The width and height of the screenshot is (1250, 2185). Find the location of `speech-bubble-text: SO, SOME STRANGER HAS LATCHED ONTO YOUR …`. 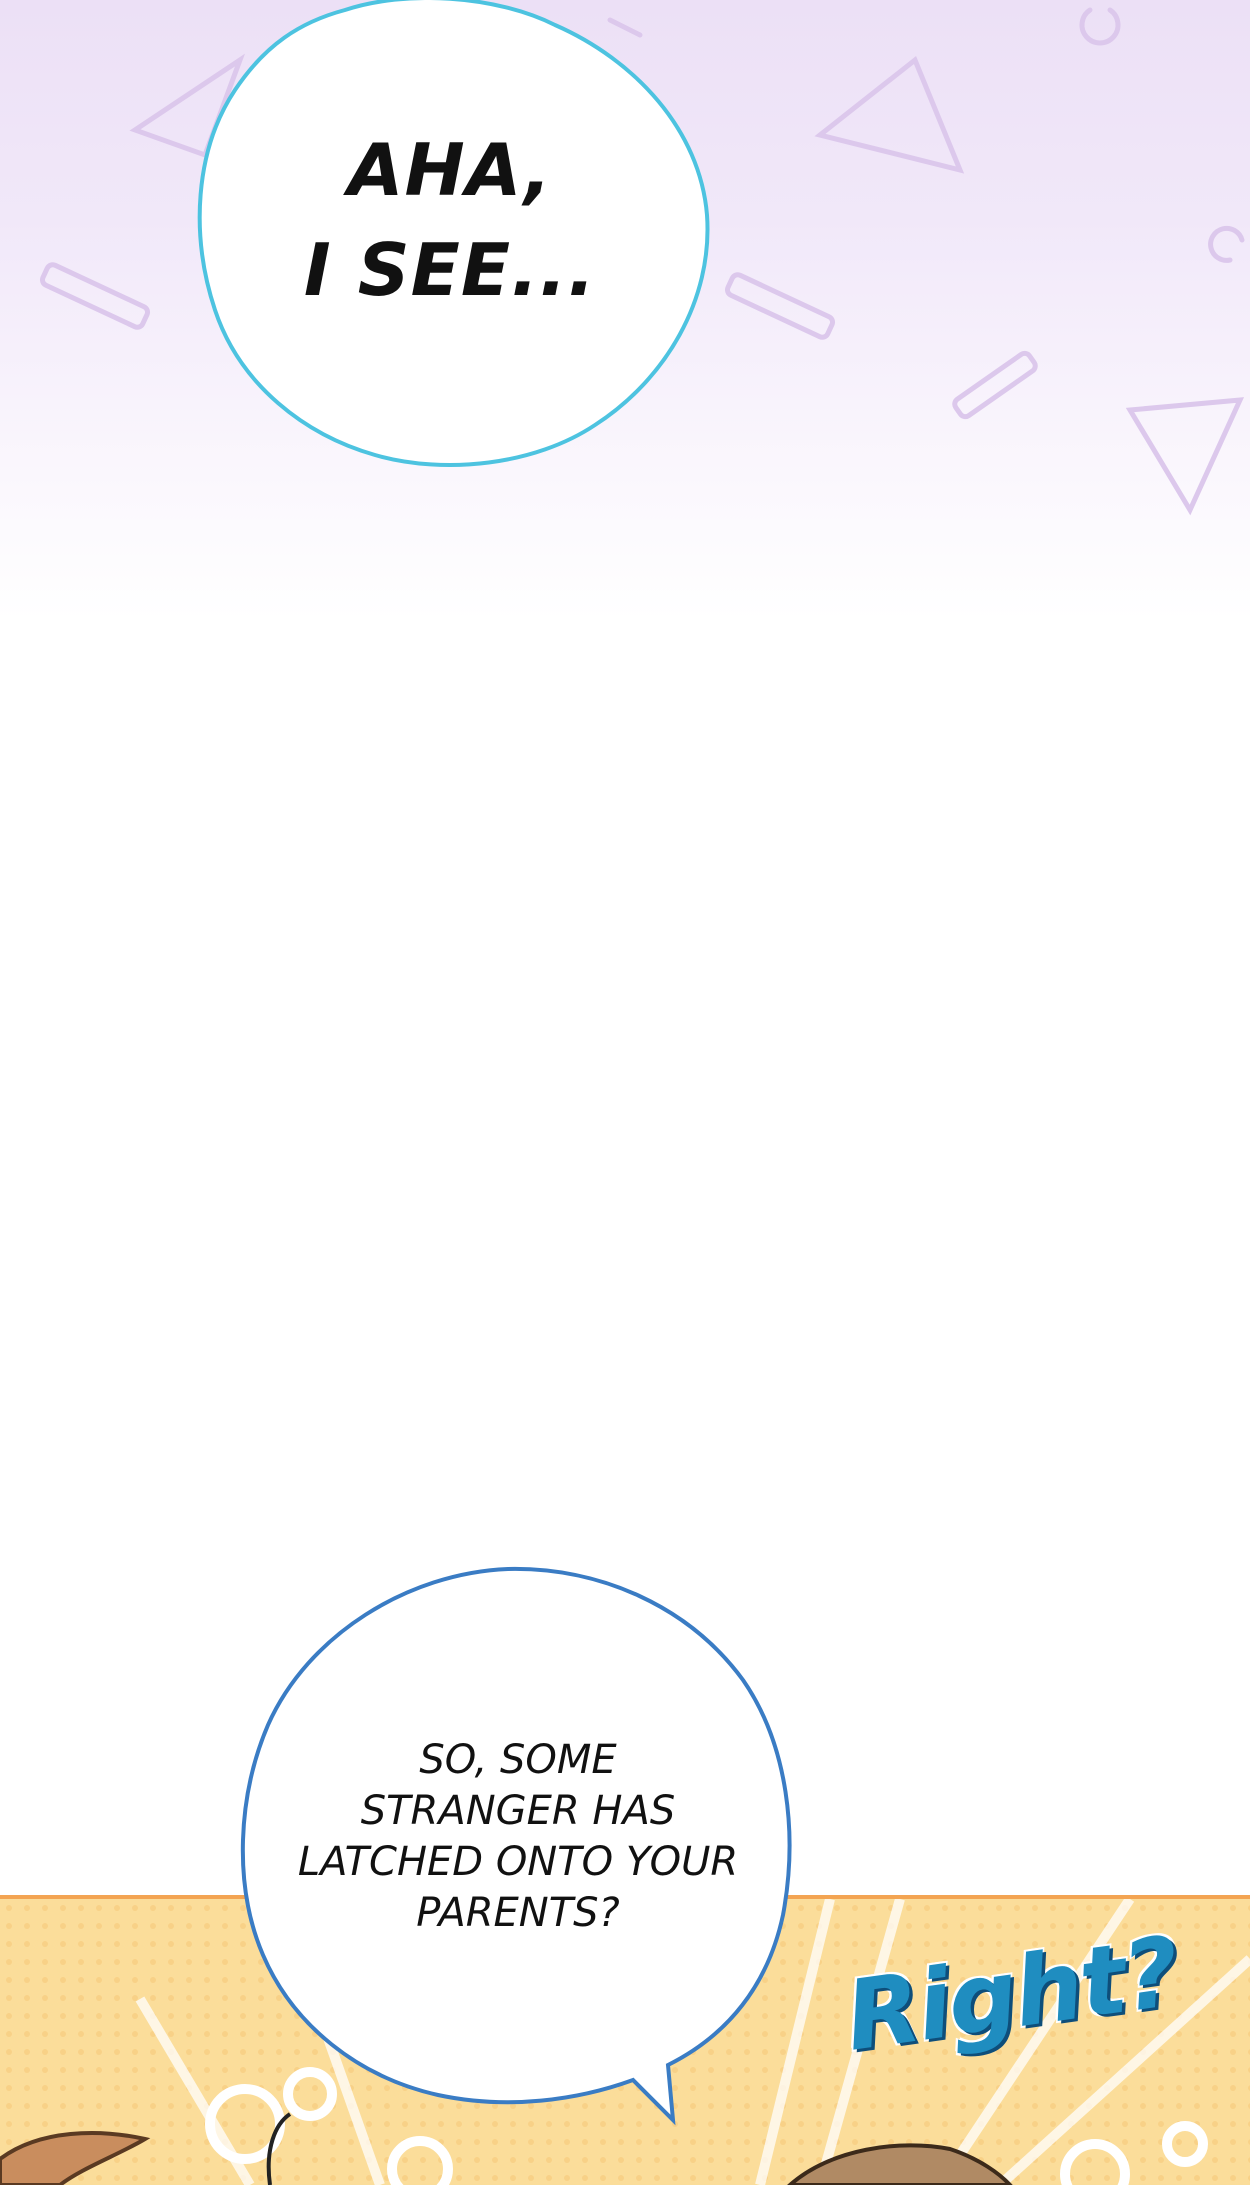

speech-bubble-text: SO, SOME STRANGER HAS LATCHED ONTO YOUR … is located at coordinates (518, 1836).